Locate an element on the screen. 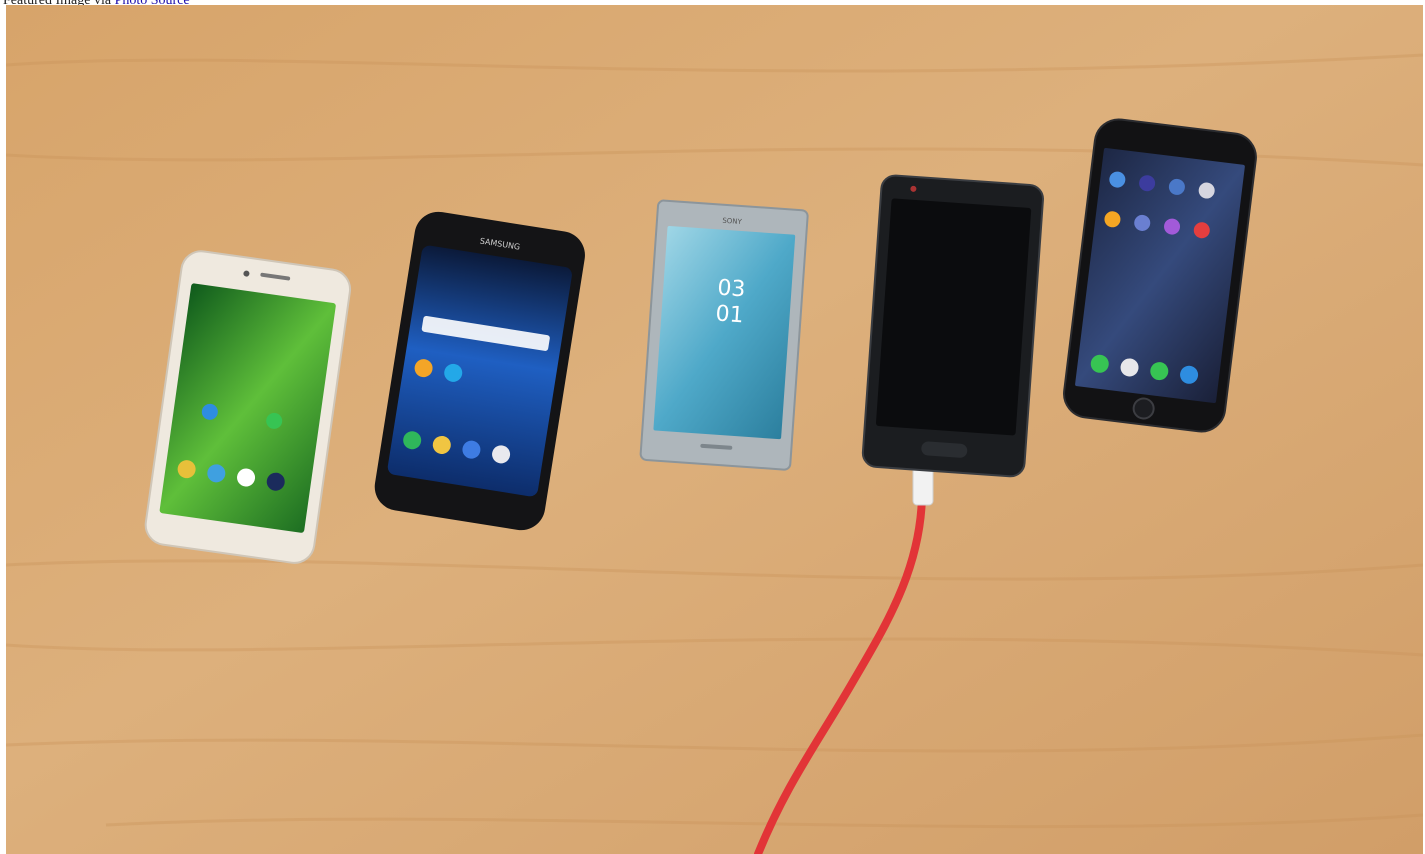 The width and height of the screenshot is (1425, 854). oneplus-phone is located at coordinates (952, 326).